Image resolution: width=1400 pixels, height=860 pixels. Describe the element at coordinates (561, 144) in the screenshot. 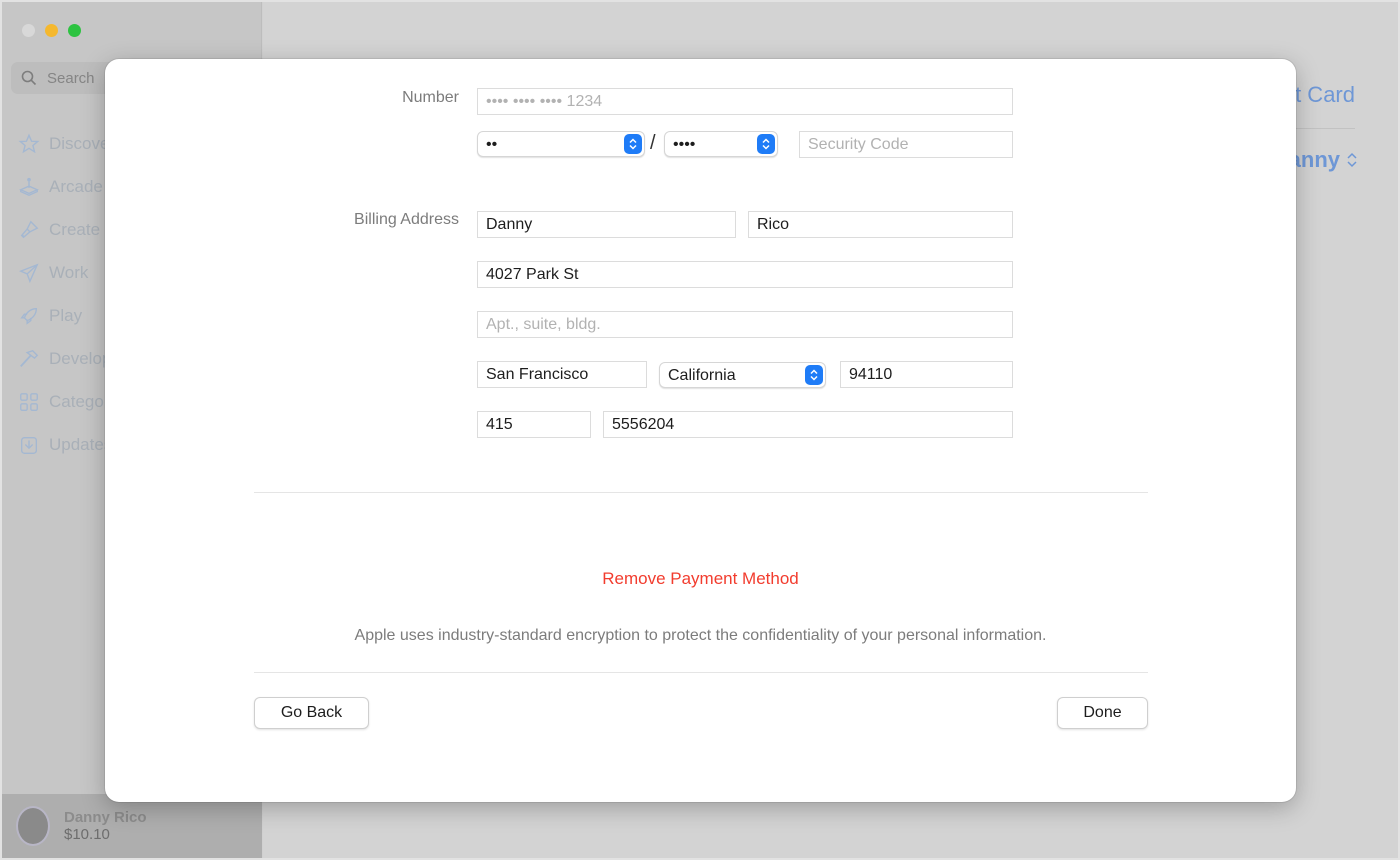

I see `expiry-month-select: ••` at that location.